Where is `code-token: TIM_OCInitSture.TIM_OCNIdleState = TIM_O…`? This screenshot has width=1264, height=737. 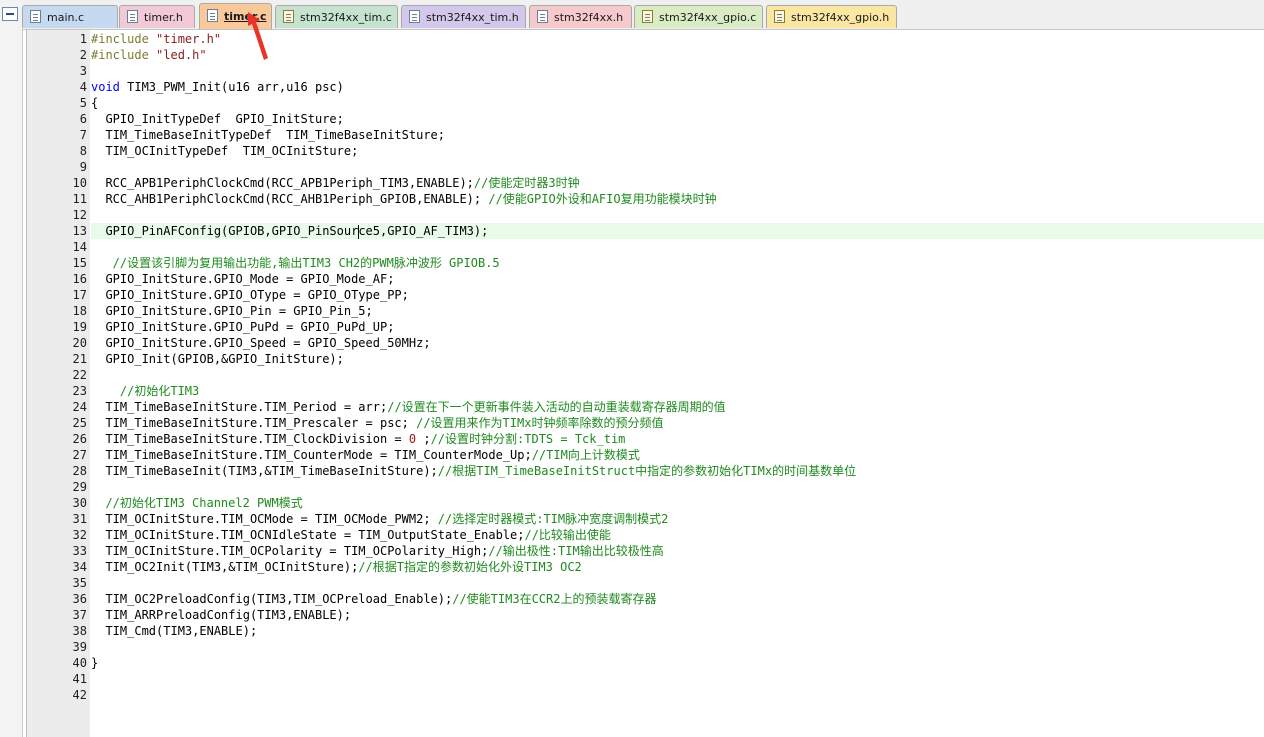 code-token: TIM_OCInitSture.TIM_OCNIdleState = TIM_O… is located at coordinates (308, 535).